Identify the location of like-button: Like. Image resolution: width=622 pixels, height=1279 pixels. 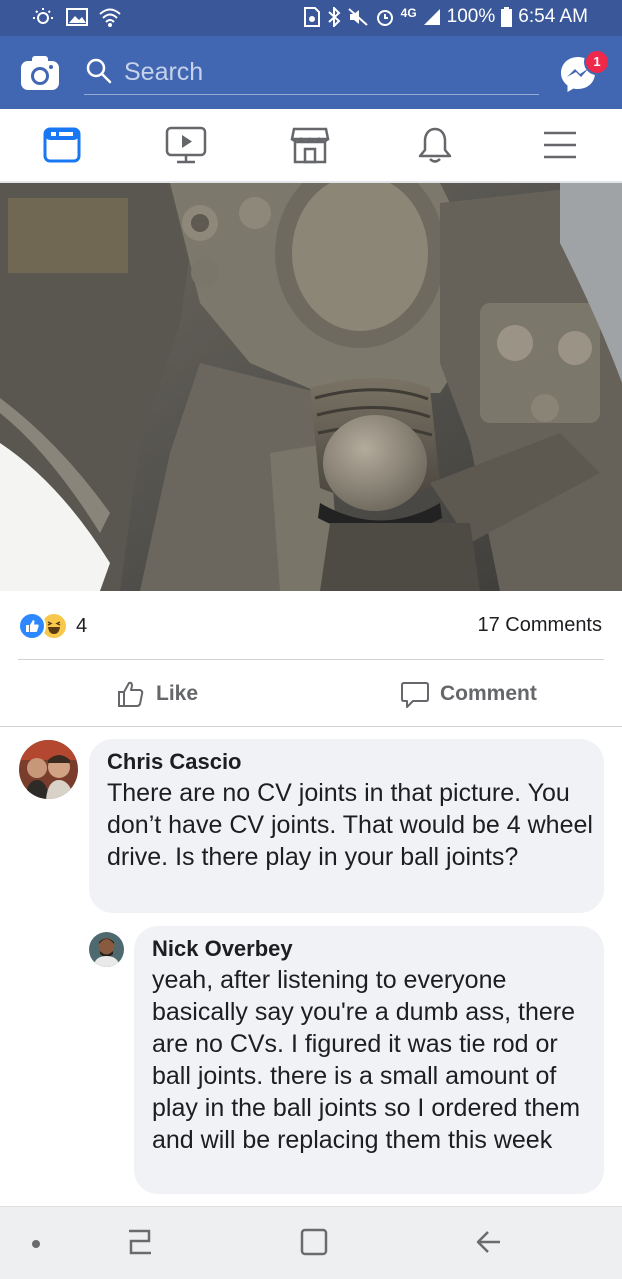
(157, 694).